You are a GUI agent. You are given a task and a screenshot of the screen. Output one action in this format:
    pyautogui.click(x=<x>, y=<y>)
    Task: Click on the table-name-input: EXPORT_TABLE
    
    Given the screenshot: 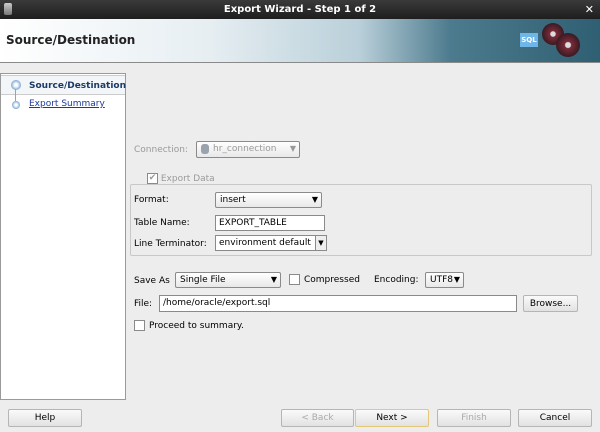 What is the action you would take?
    pyautogui.click(x=270, y=223)
    